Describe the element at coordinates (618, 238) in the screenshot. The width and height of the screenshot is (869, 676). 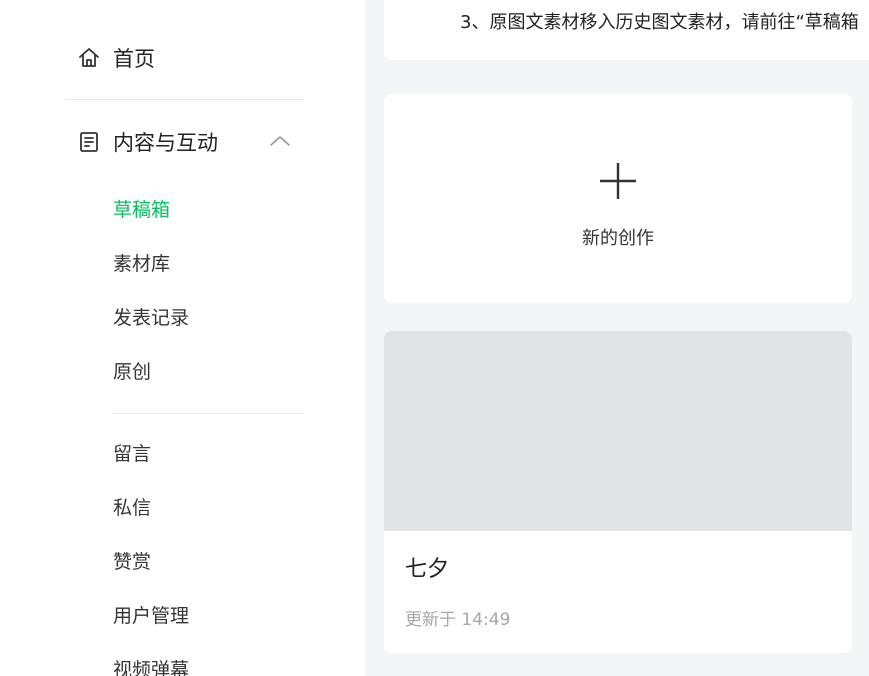
I see `new-creation-label: 新的创作` at that location.